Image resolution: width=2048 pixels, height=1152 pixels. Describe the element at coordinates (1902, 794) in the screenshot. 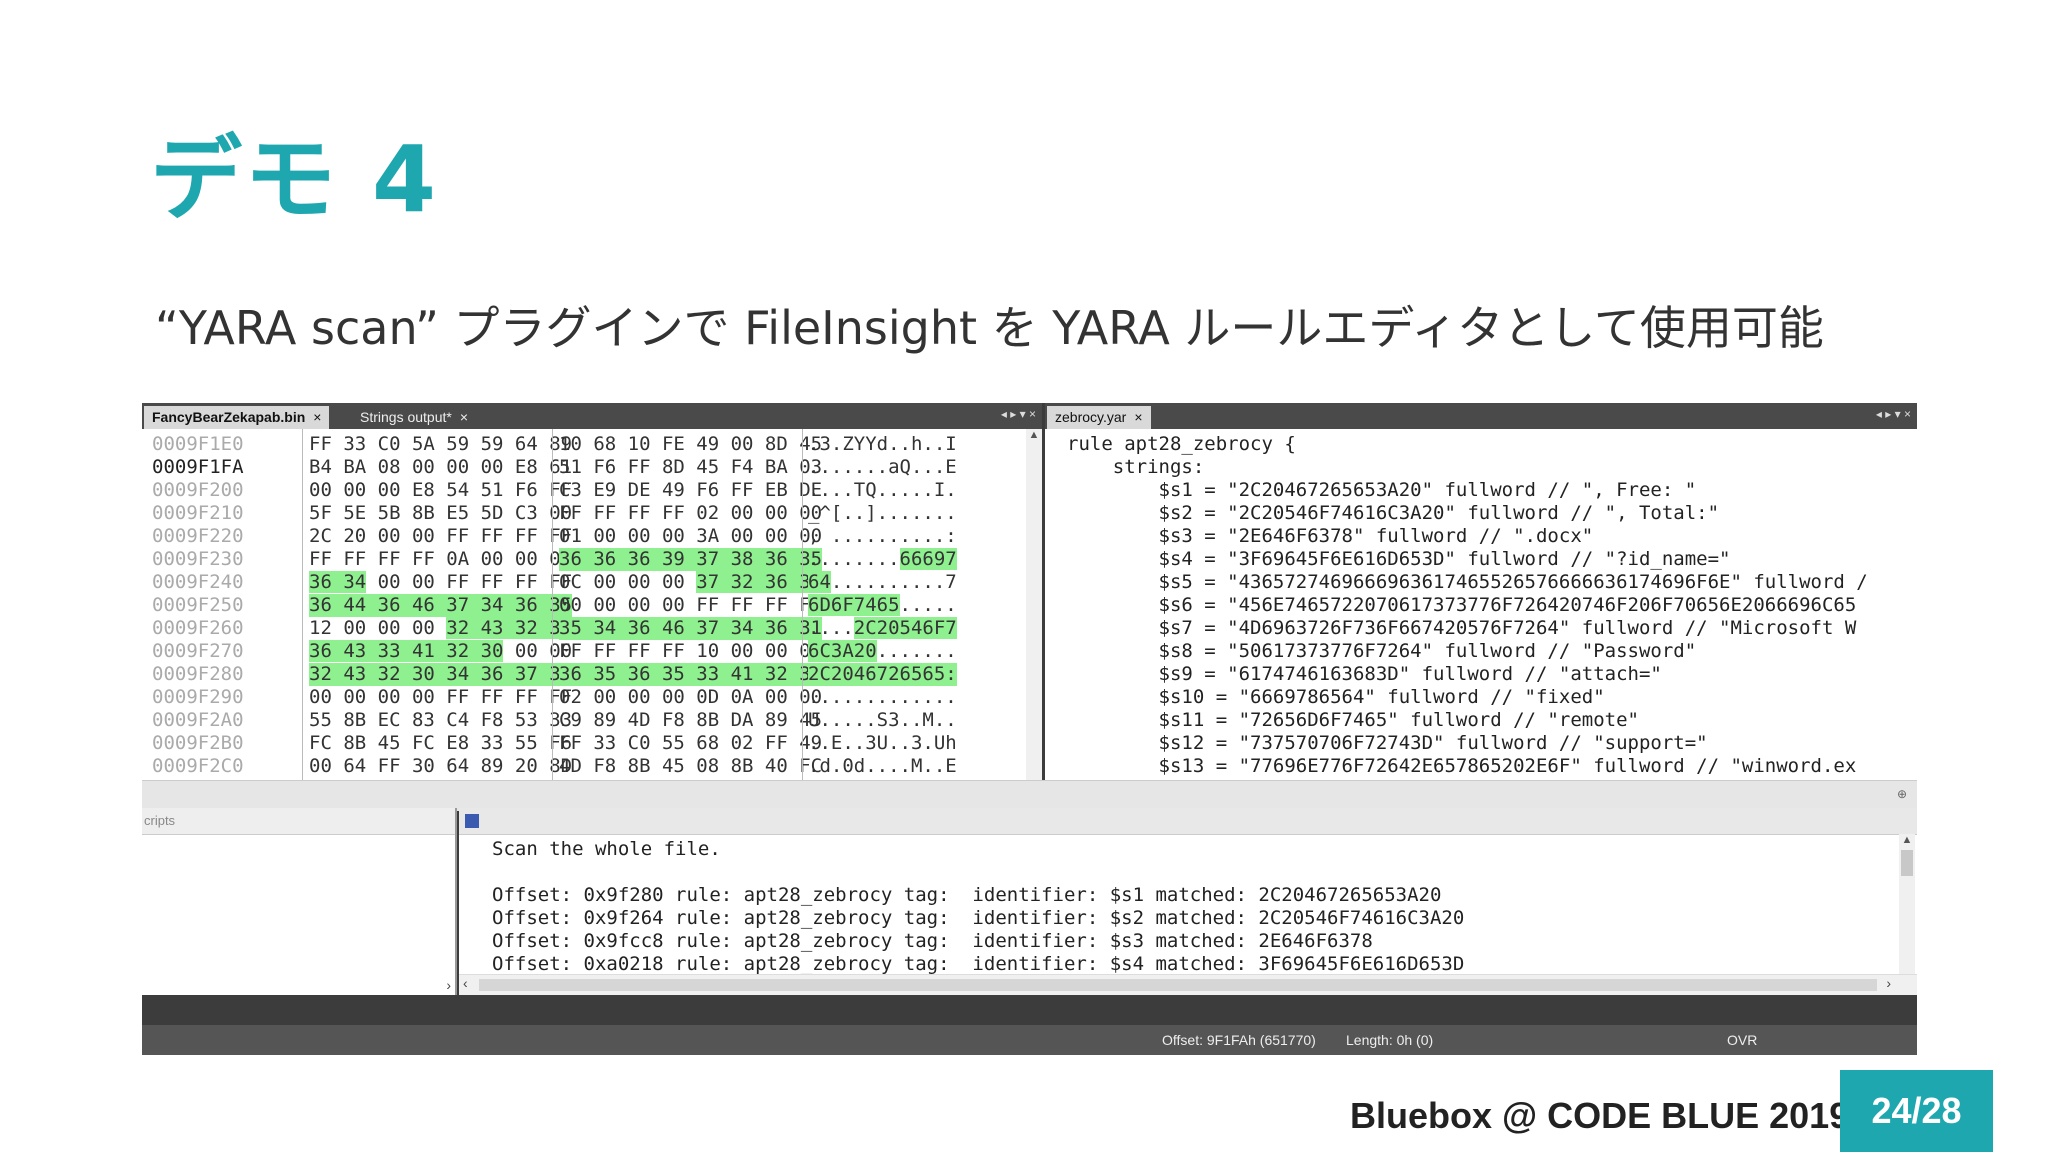

I see `pin-icon: ⊕` at that location.